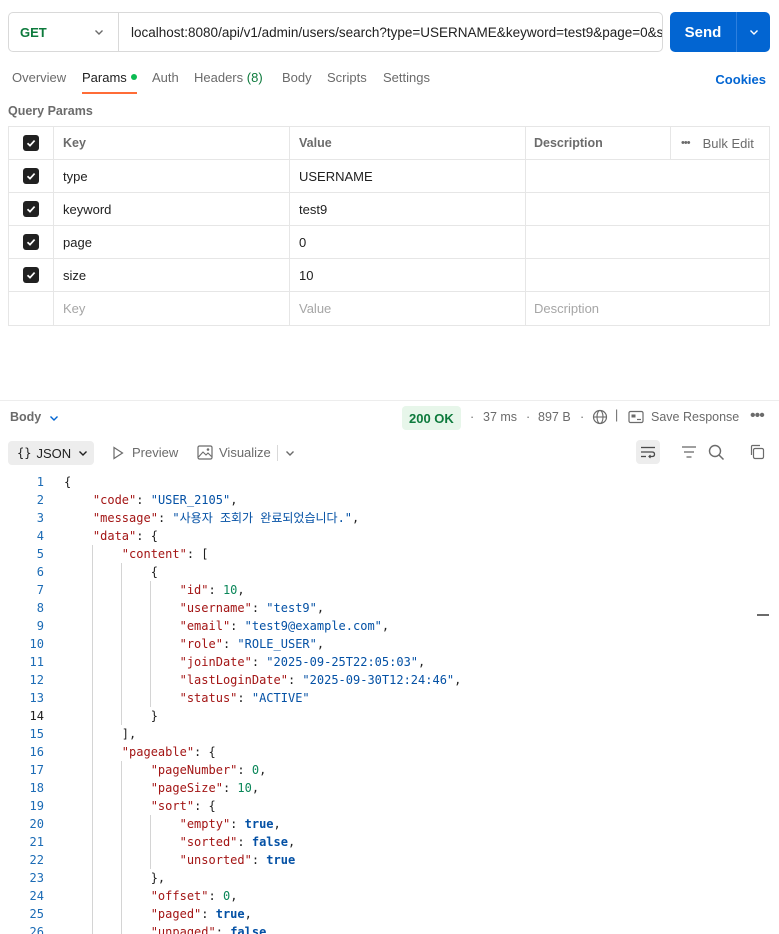 Image resolution: width=779 pixels, height=934 pixels. What do you see at coordinates (408, 209) in the screenshot?
I see `param-value: test9` at bounding box center [408, 209].